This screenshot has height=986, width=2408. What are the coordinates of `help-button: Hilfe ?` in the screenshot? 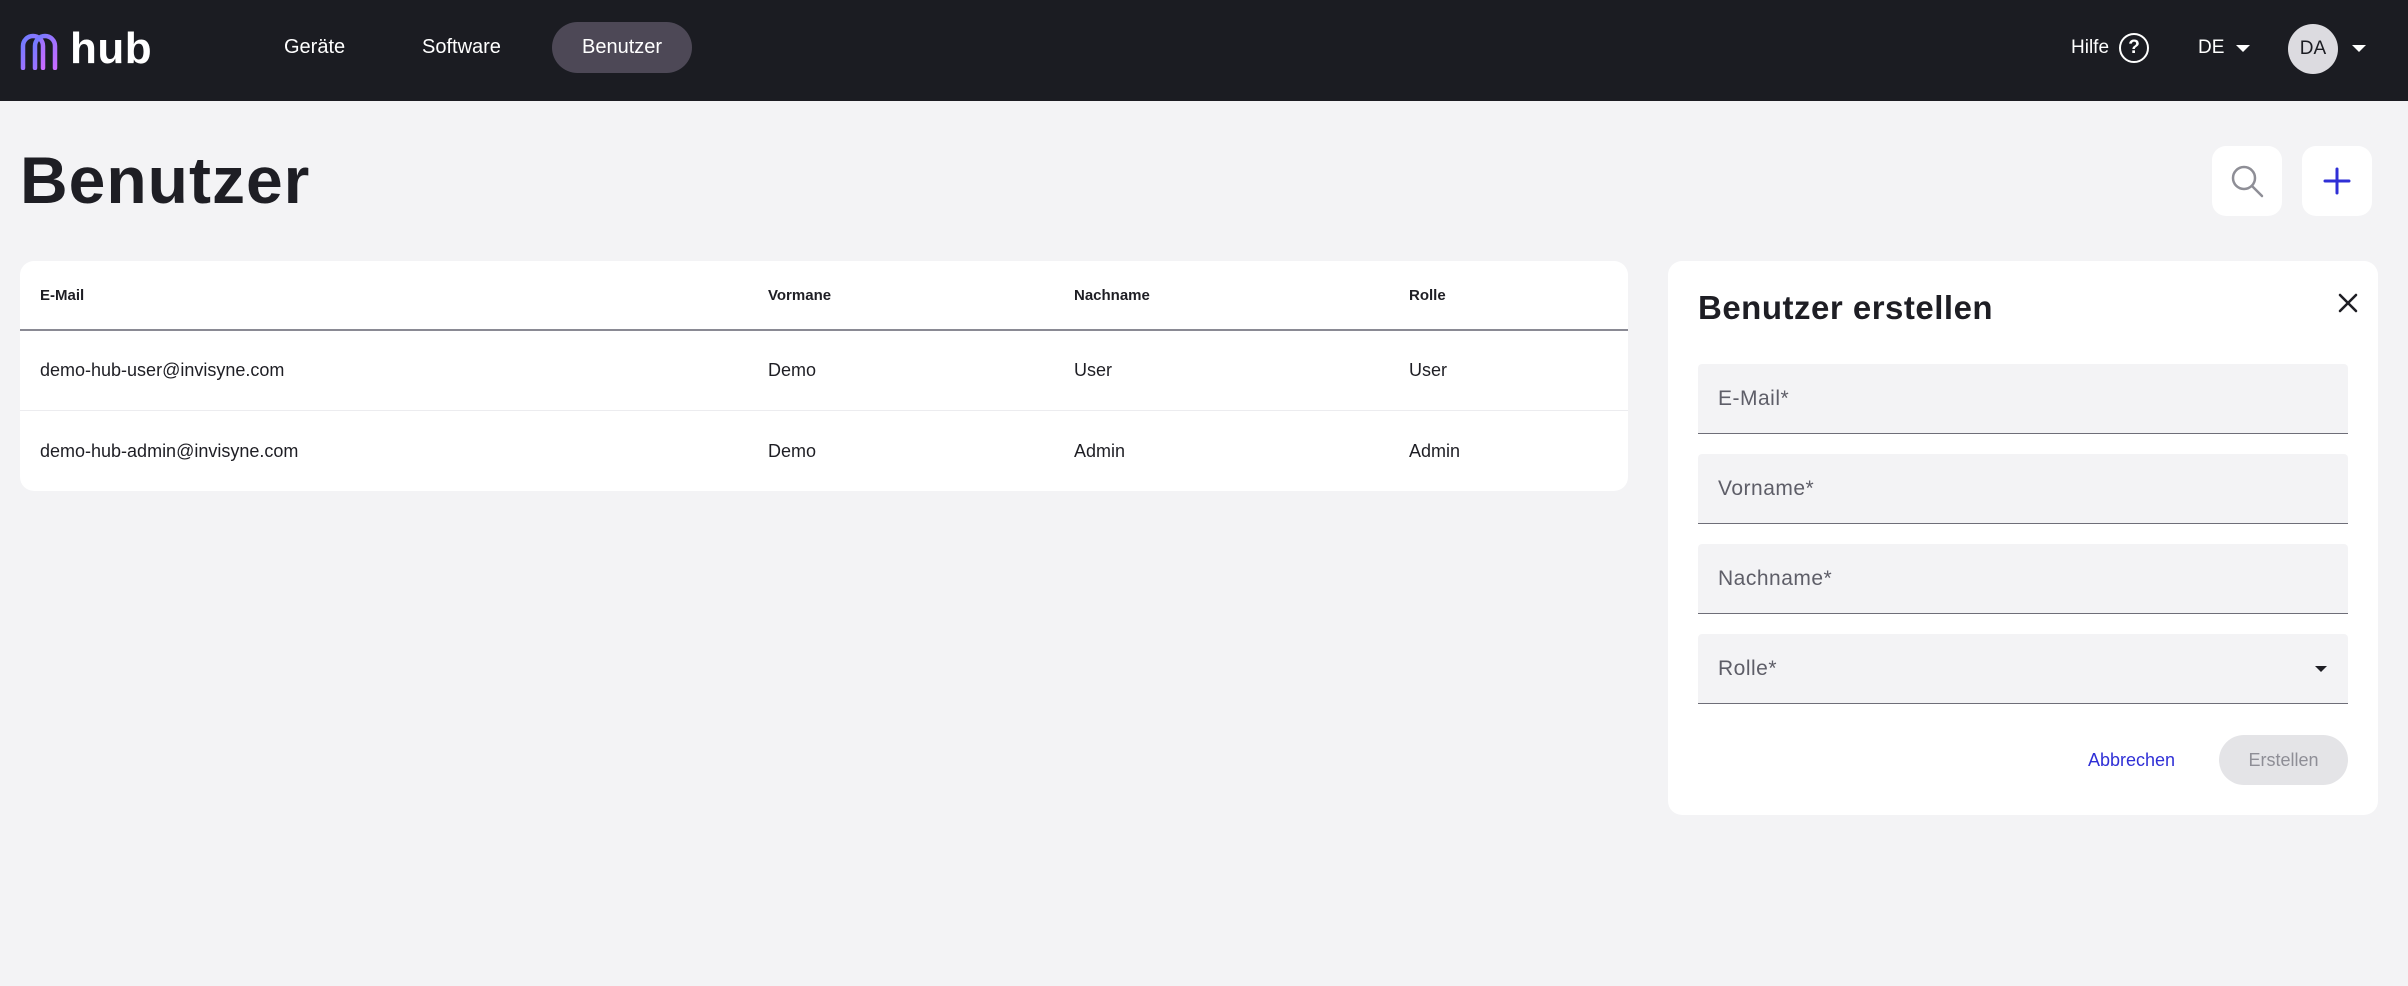 It's located at (2110, 48).